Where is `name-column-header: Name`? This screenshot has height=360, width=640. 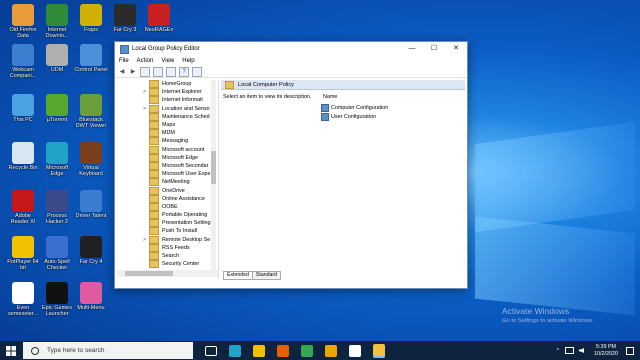 name-column-header: Name is located at coordinates (330, 97).